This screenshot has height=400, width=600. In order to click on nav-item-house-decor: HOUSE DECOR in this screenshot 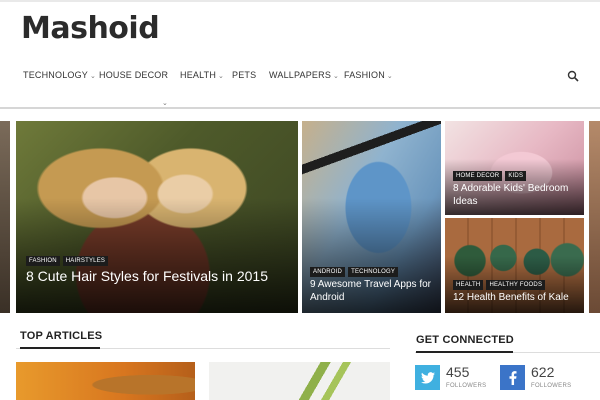, I will do `click(133, 75)`.